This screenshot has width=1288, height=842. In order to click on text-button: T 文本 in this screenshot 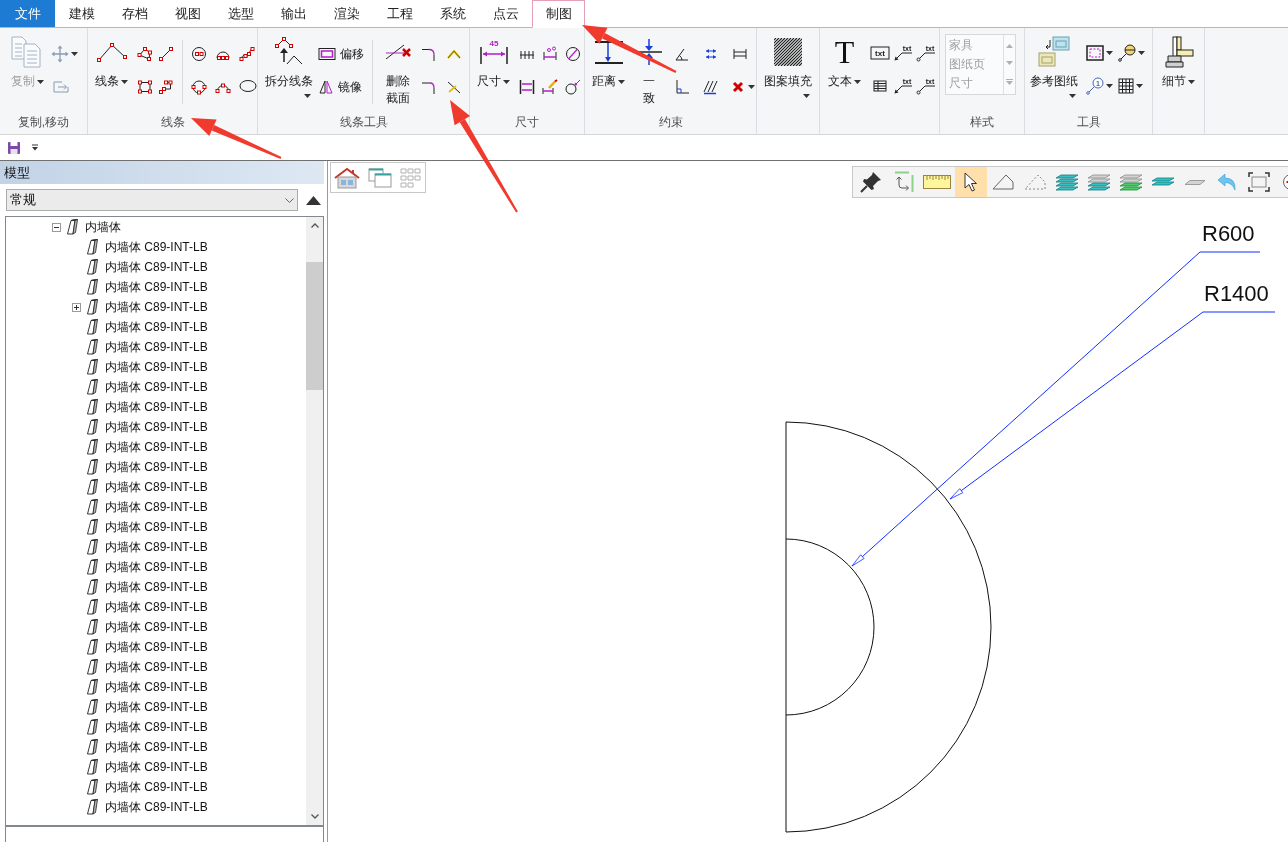, I will do `click(844, 59)`.